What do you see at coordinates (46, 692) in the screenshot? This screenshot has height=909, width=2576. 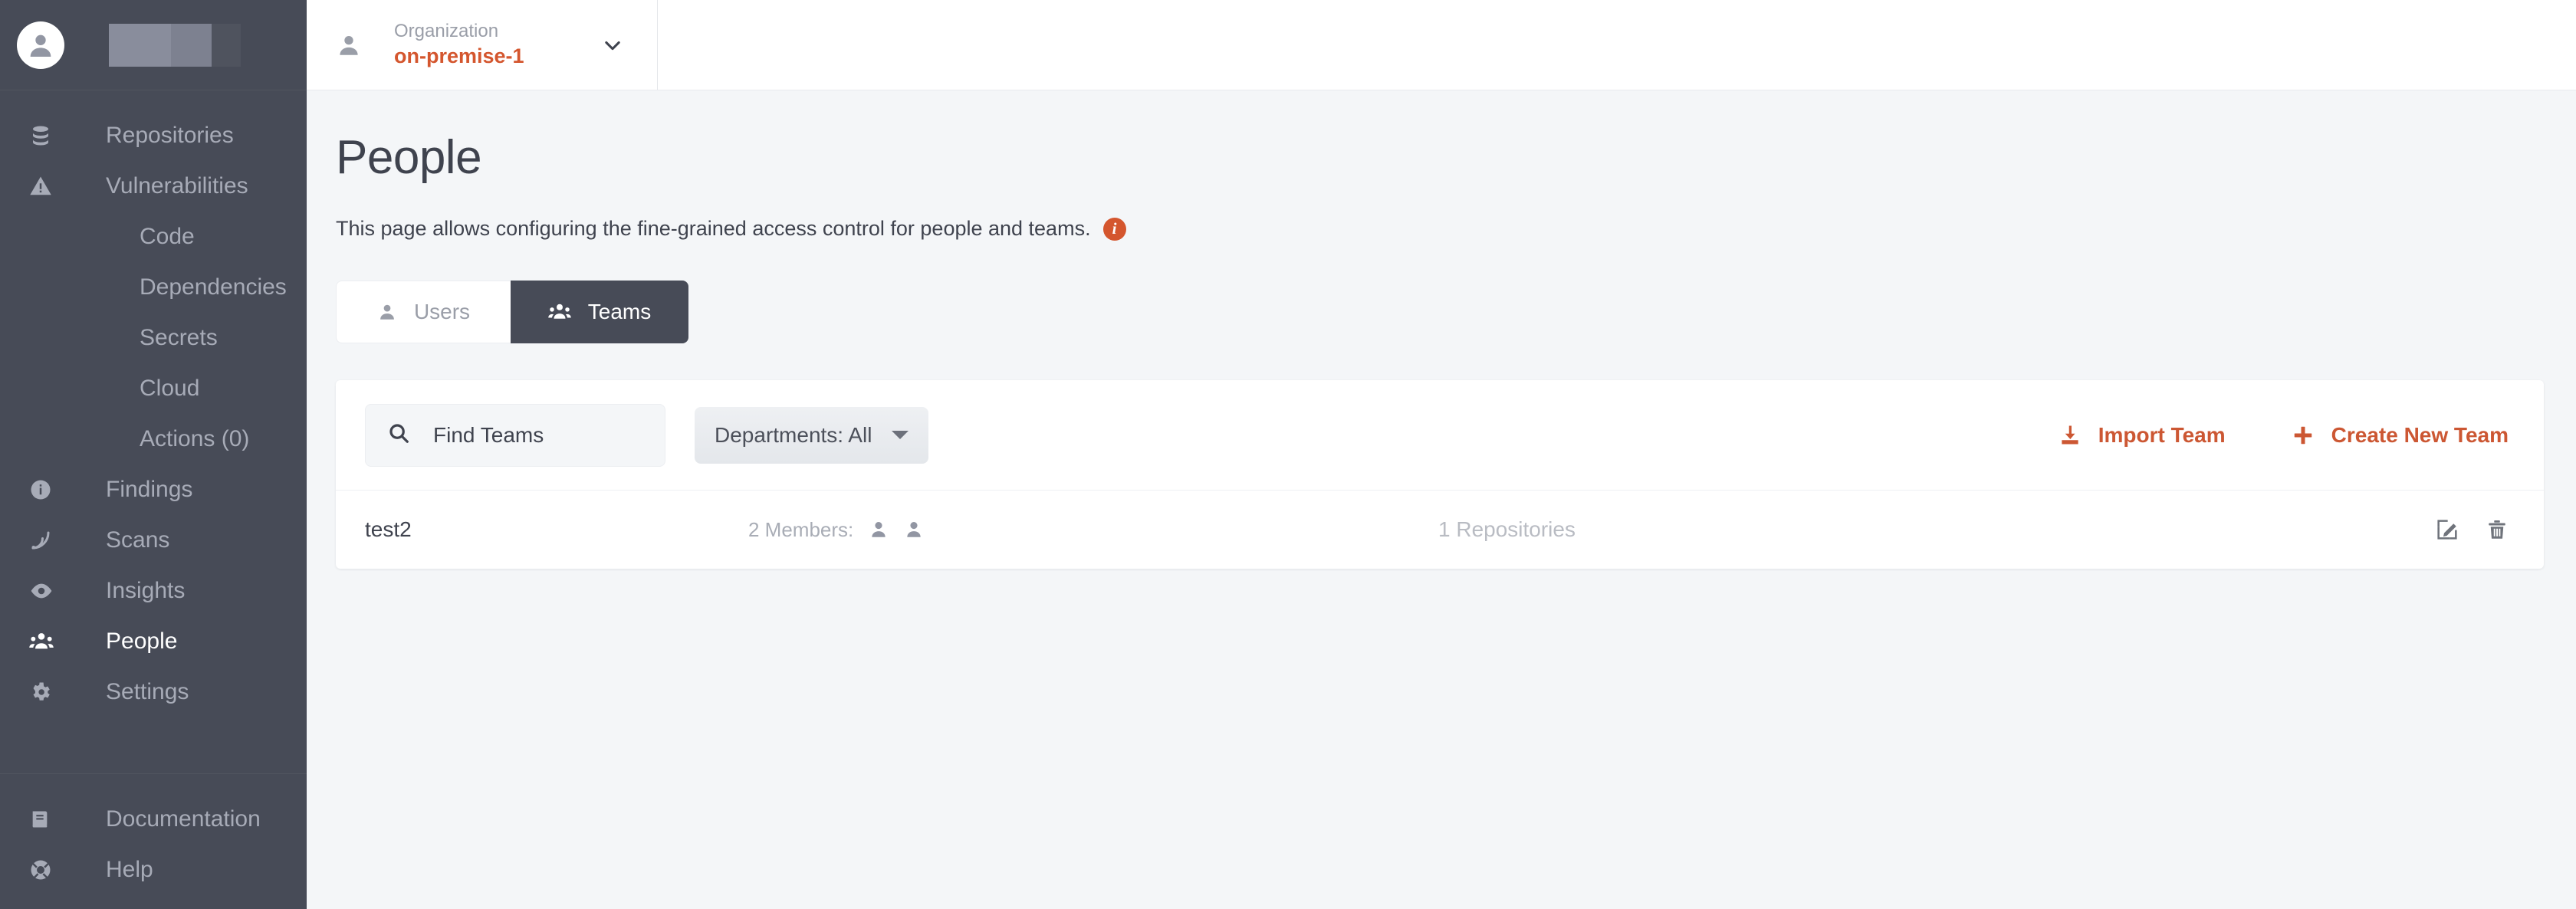 I see `gear-icon` at bounding box center [46, 692].